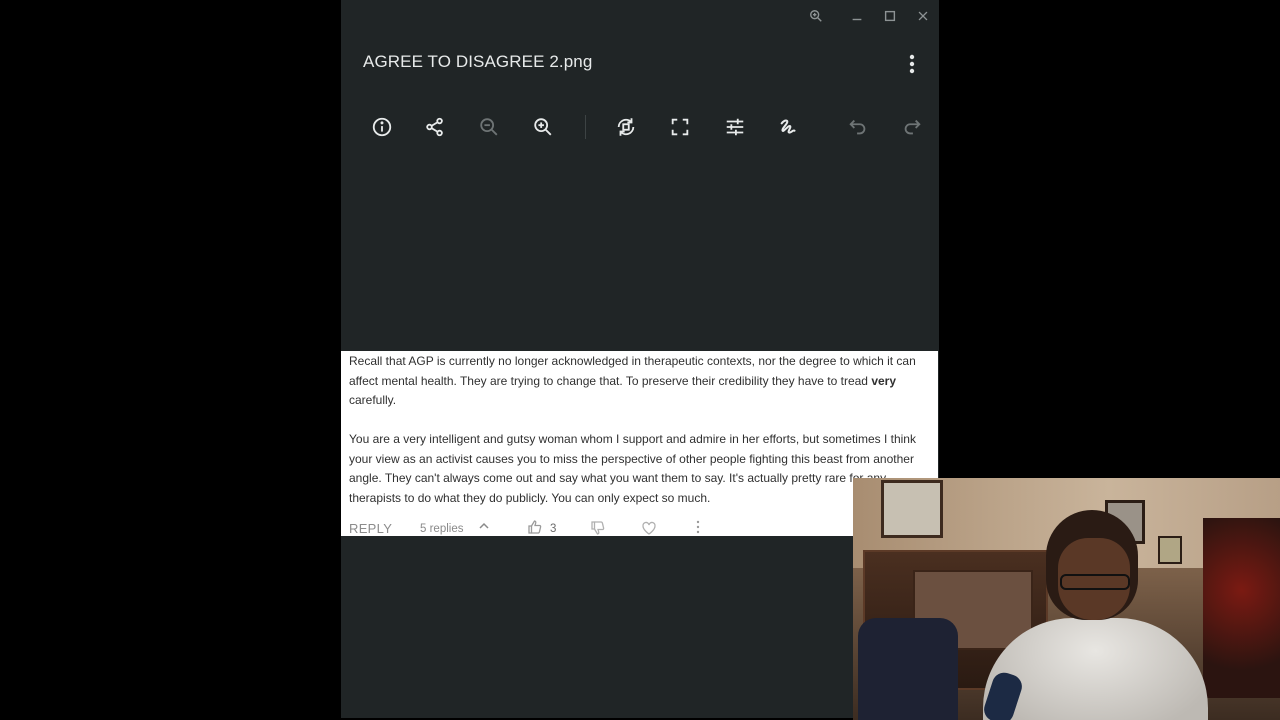 Image resolution: width=1280 pixels, height=720 pixels. I want to click on zoom-in-icon, so click(543, 127).